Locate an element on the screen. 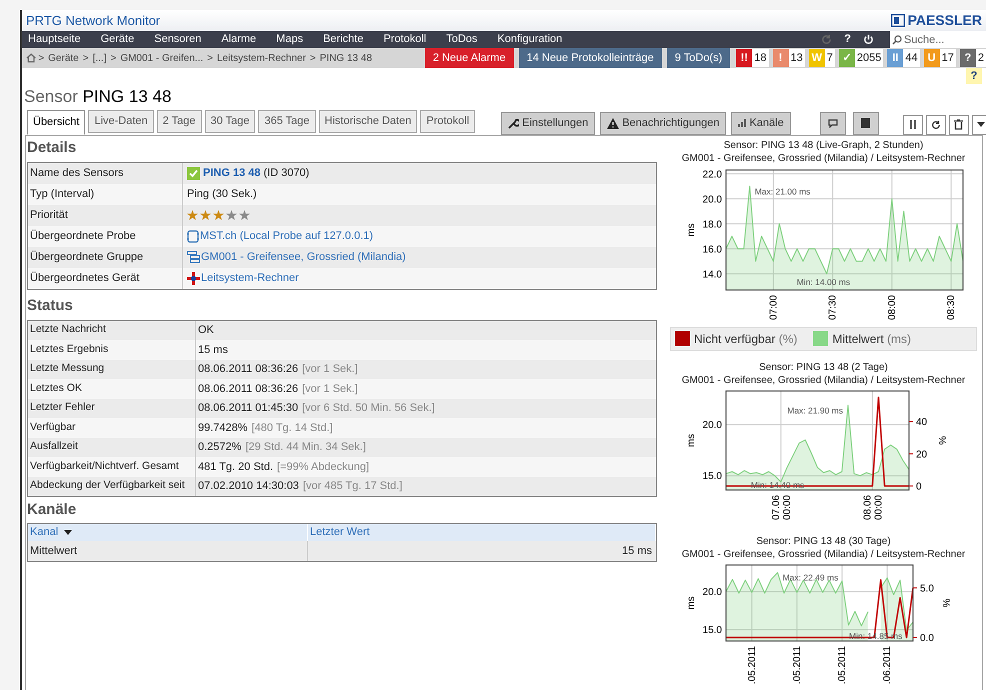 The width and height of the screenshot is (986, 690). chart-title: Sensor: PING 13 48 (Live-Graph, 2 Stunden) is located at coordinates (824, 145).